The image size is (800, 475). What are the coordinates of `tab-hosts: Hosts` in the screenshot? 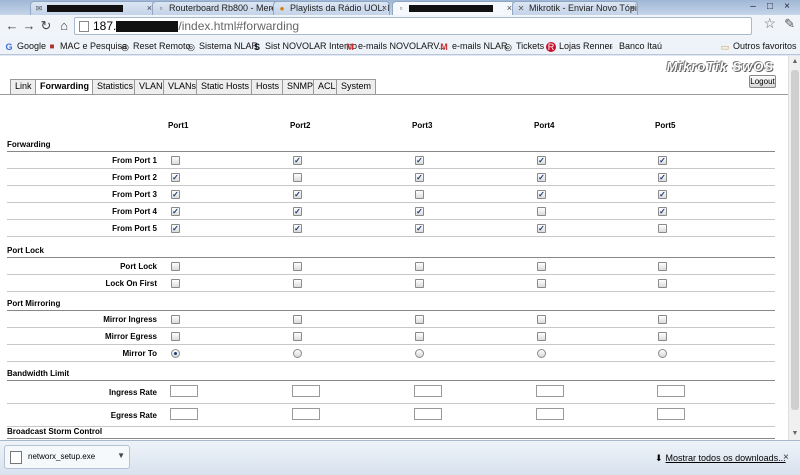 It's located at (268, 86).